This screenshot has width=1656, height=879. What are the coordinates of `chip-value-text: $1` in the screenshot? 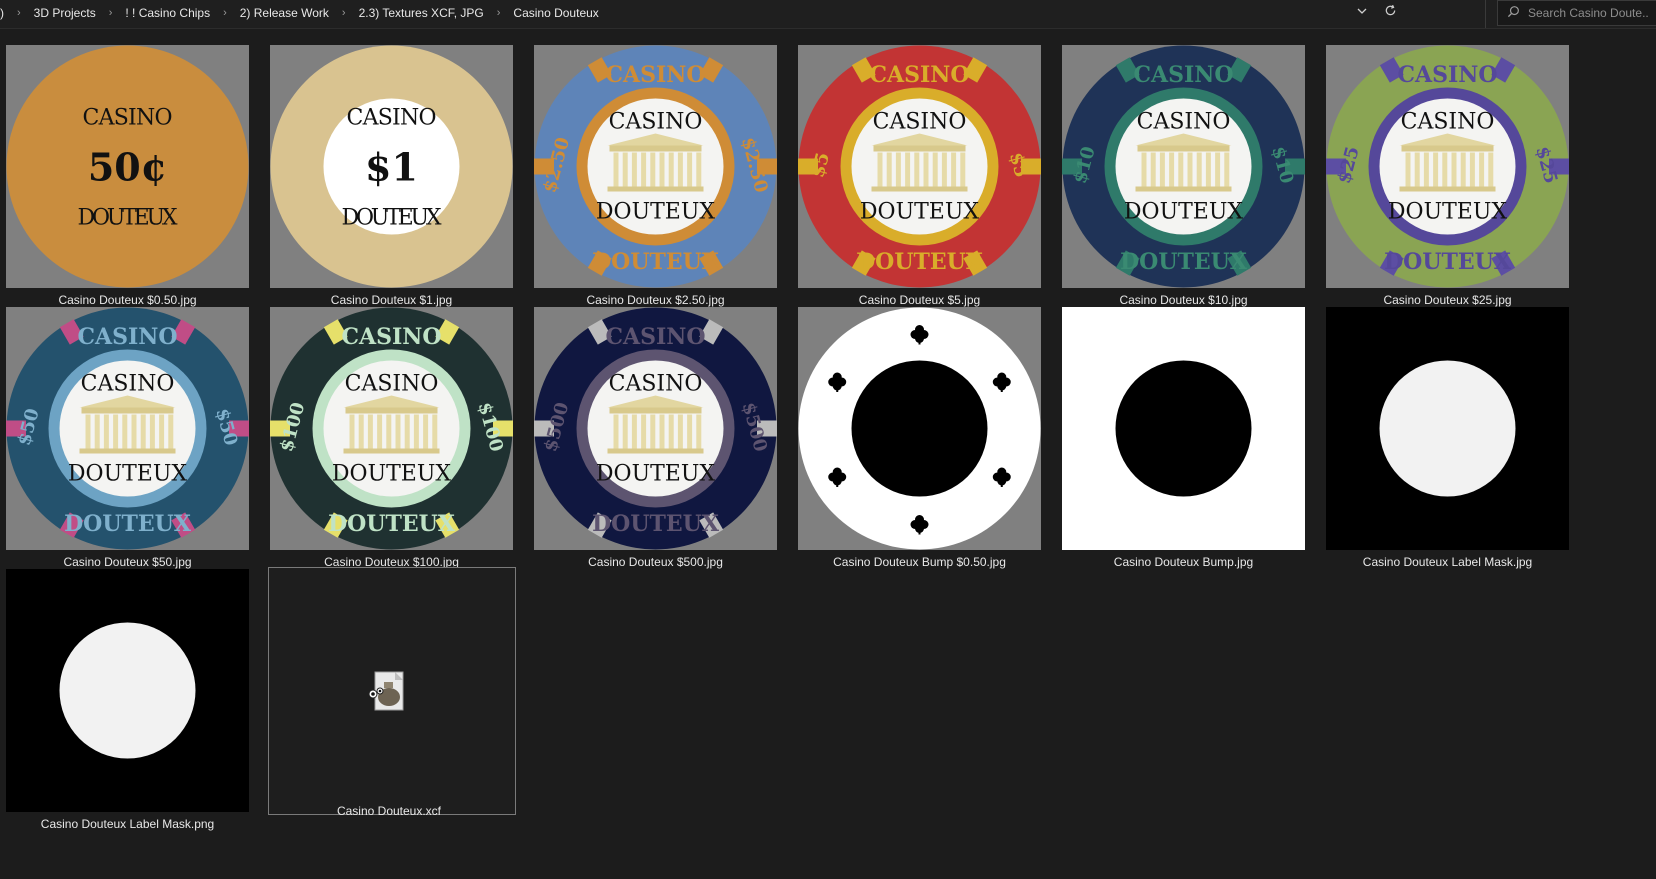 It's located at (391, 167).